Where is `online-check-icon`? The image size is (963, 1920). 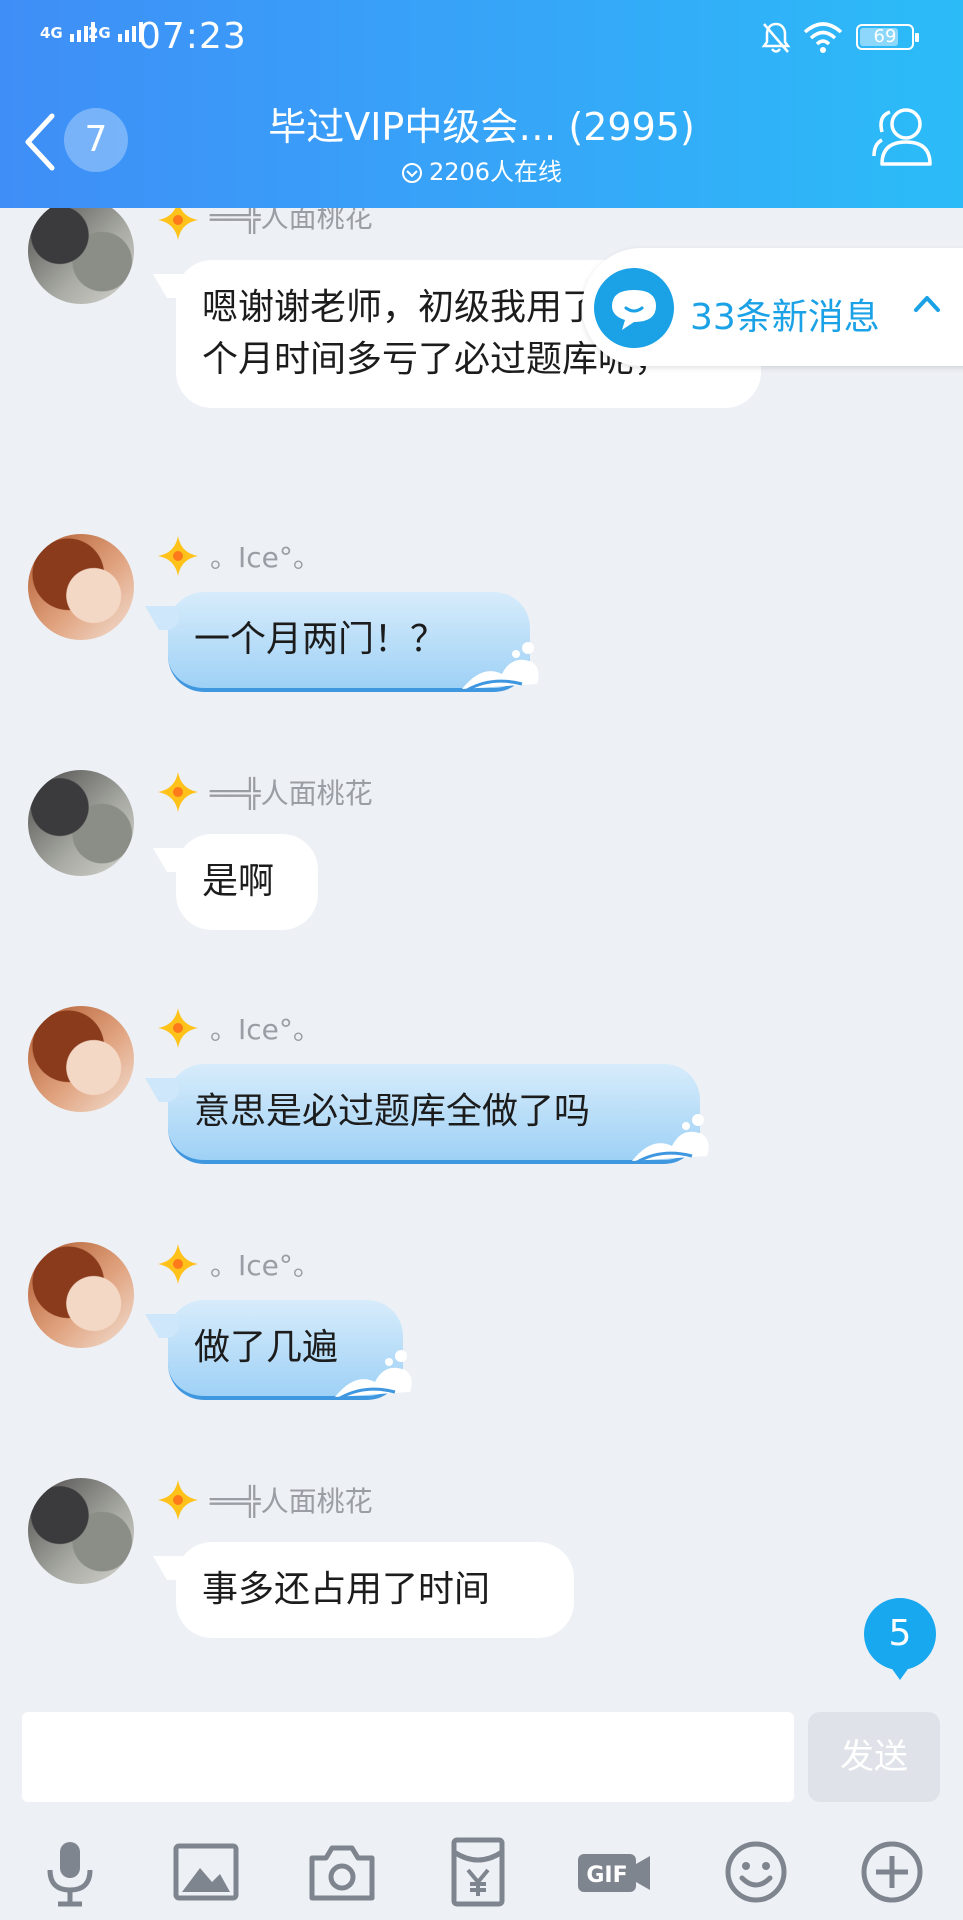
online-check-icon is located at coordinates (411, 173).